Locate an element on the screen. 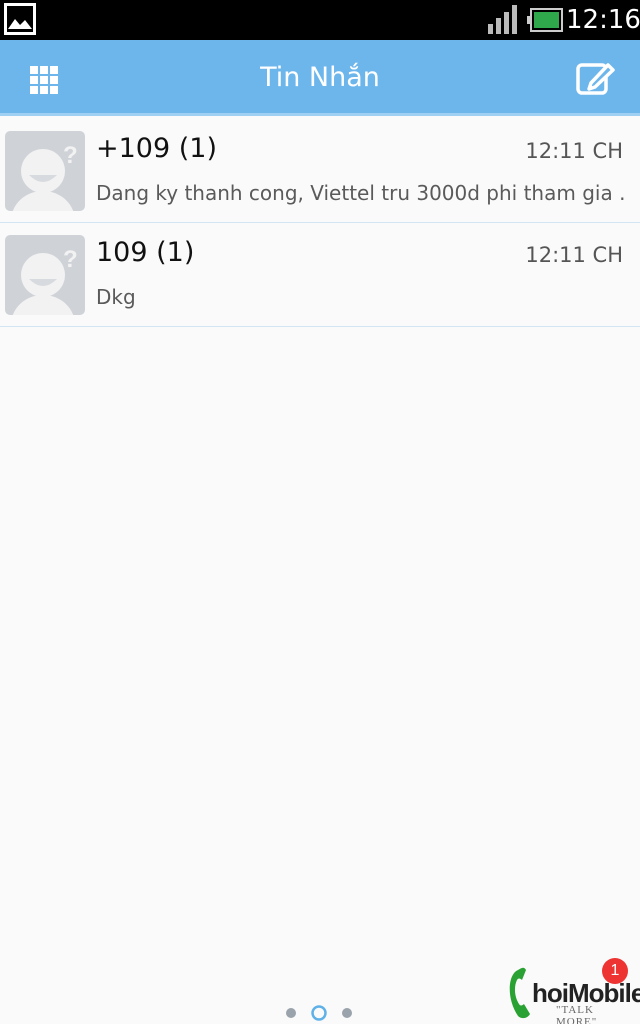 The width and height of the screenshot is (640, 1024). compose-icon is located at coordinates (595, 79).